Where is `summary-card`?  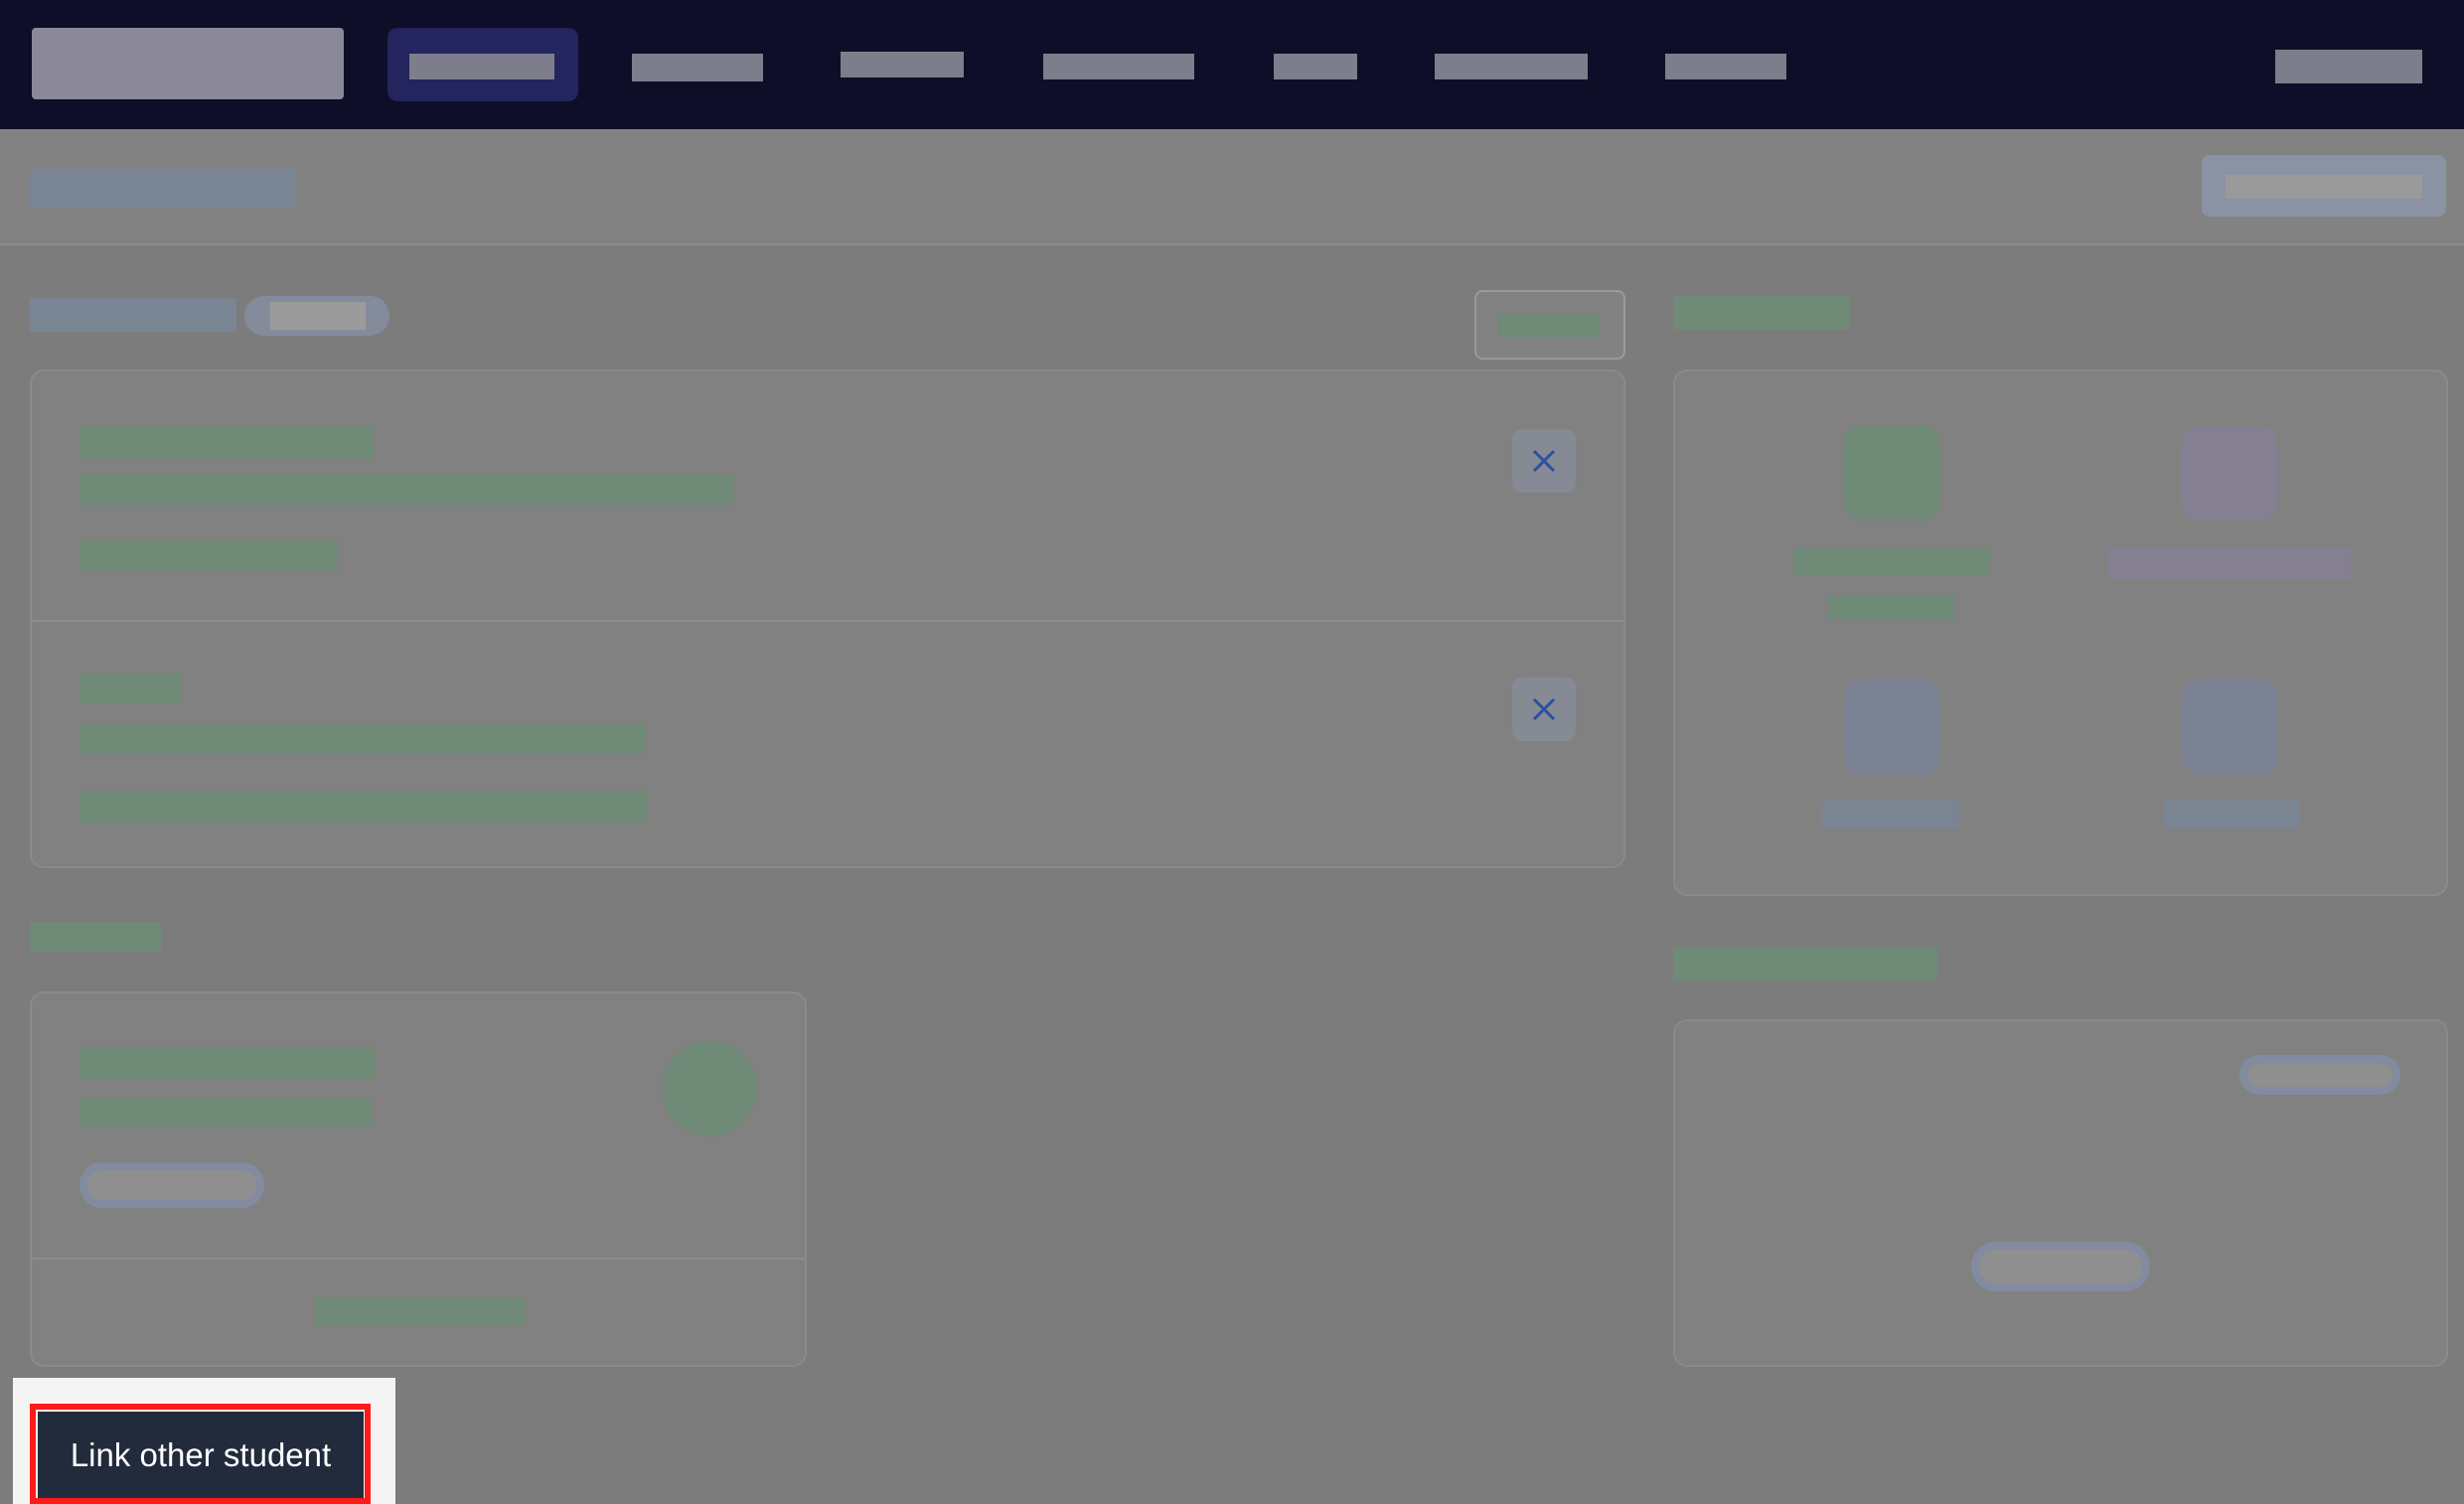
summary-card is located at coordinates (418, 1179).